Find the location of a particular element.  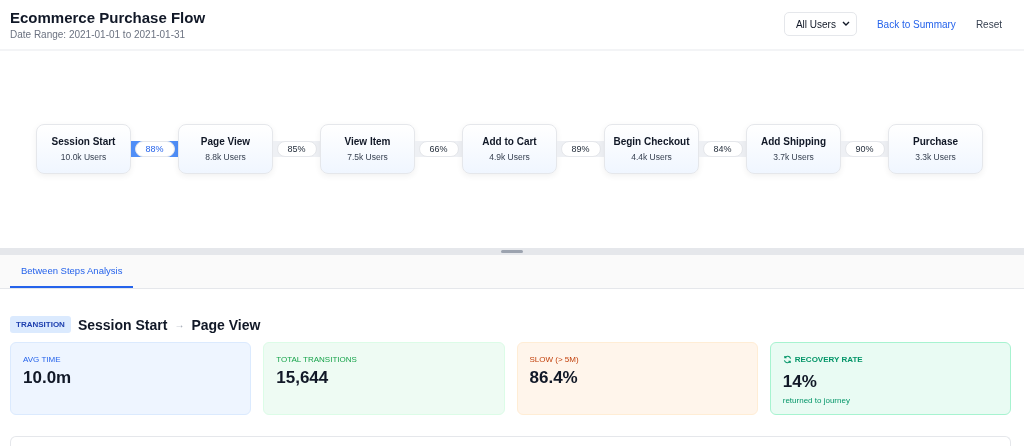

refresh-icon is located at coordinates (787, 360).